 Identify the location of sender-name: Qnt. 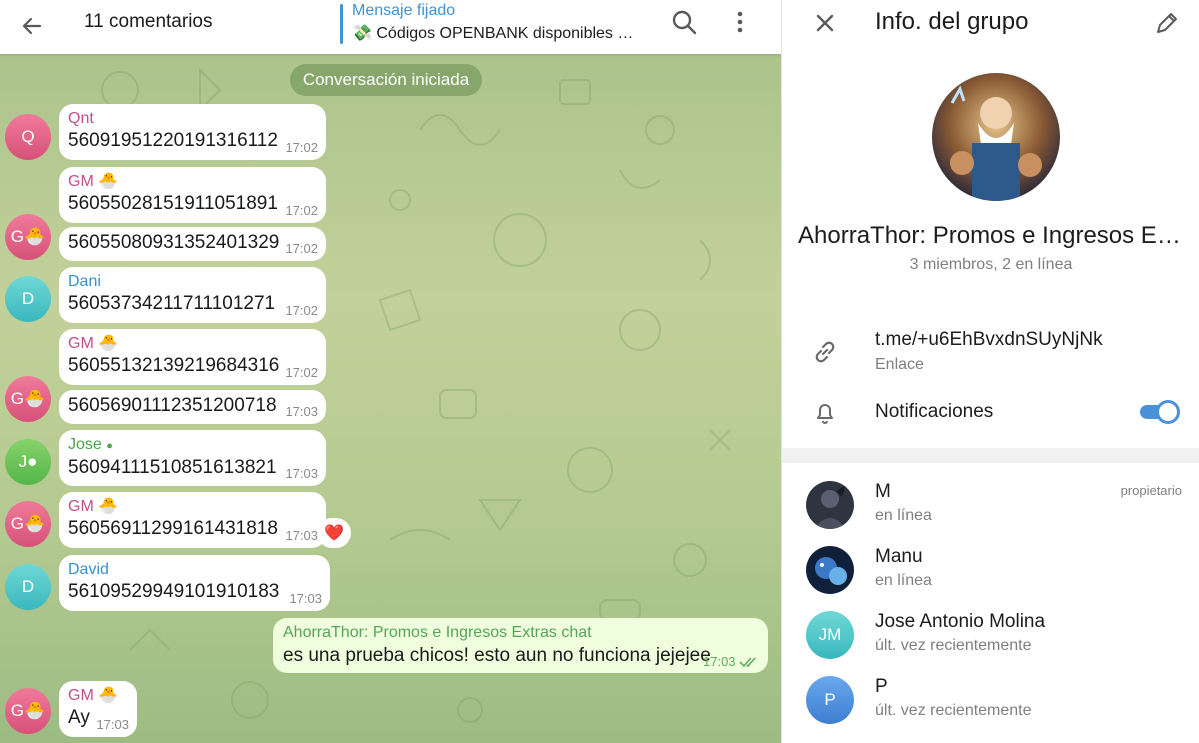
(192, 119).